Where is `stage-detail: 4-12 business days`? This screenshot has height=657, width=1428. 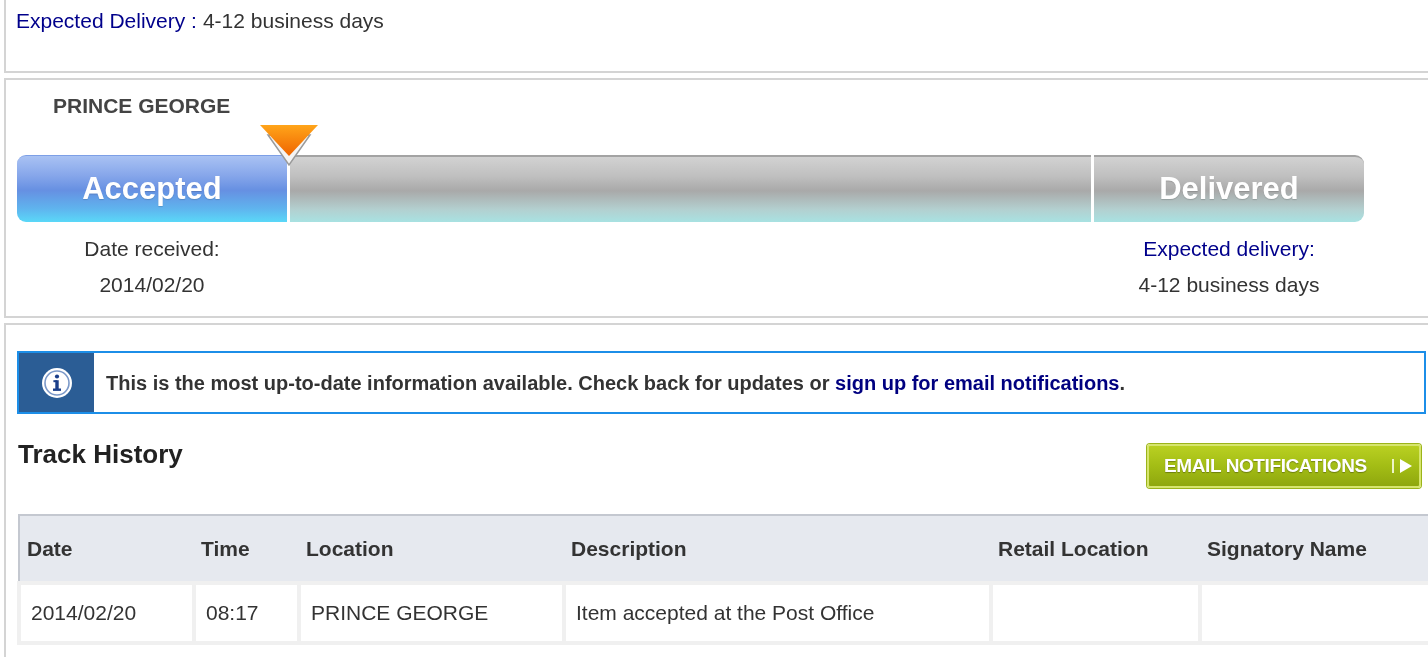
stage-detail: 4-12 business days is located at coordinates (1229, 285).